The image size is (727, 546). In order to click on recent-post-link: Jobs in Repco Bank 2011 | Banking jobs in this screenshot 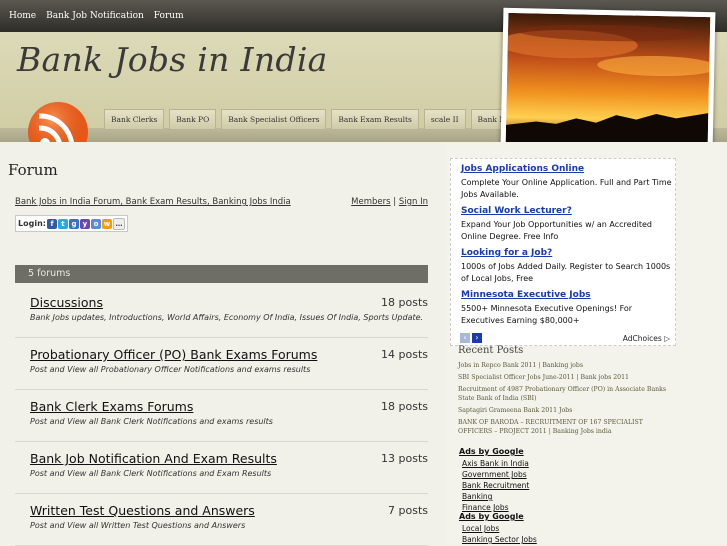, I will do `click(565, 365)`.